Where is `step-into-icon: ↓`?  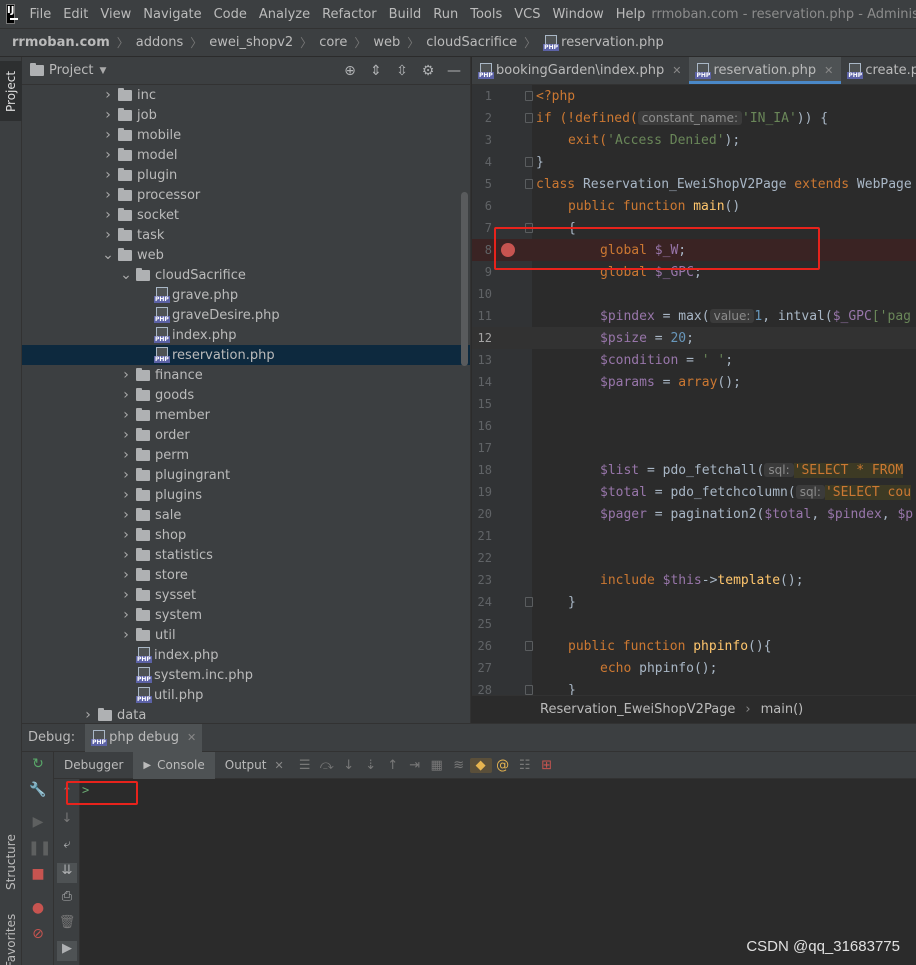 step-into-icon: ↓ is located at coordinates (349, 765).